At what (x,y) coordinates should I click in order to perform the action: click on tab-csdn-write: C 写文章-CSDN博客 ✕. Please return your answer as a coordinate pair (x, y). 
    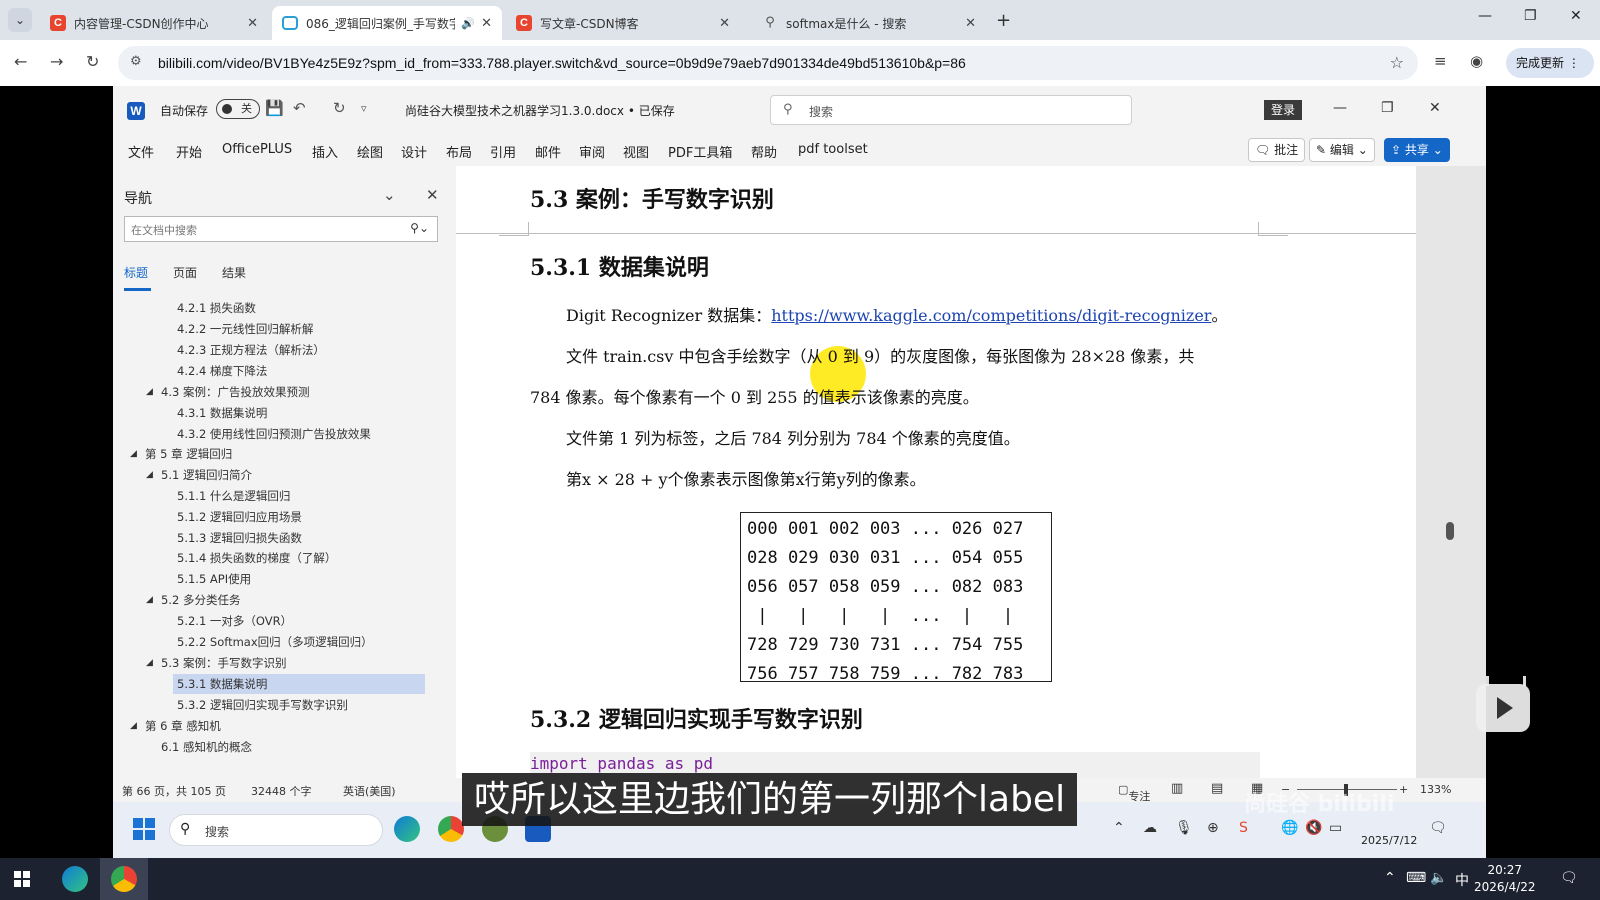
    Looking at the image, I should click on (623, 23).